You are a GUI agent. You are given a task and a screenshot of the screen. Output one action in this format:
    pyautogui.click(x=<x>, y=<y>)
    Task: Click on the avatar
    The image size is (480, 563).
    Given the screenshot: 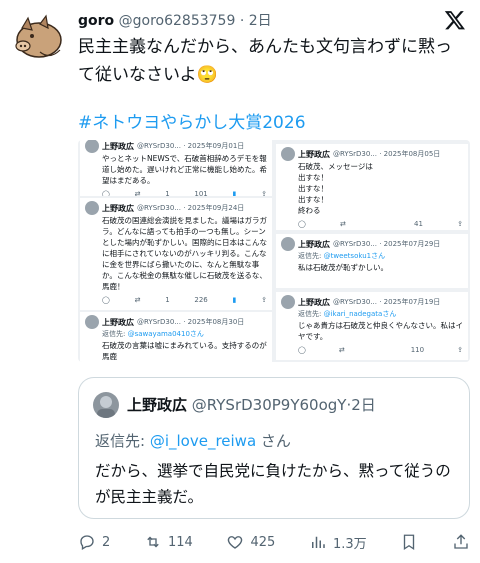 What is the action you would take?
    pyautogui.click(x=39, y=37)
    